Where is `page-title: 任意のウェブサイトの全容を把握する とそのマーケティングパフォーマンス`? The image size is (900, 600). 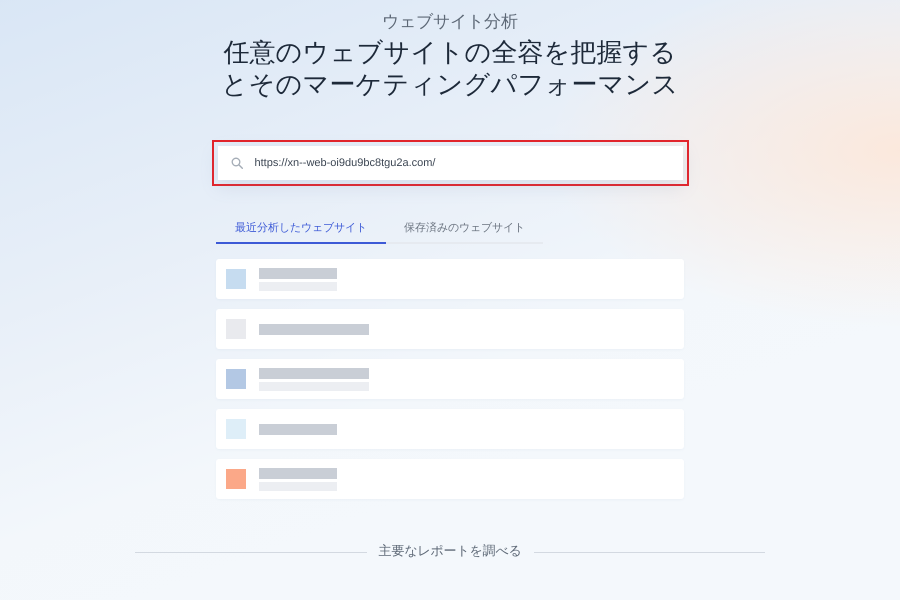
page-title: 任意のウェブサイトの全容を把握する とそのマーケティングパフォーマンス is located at coordinates (450, 69).